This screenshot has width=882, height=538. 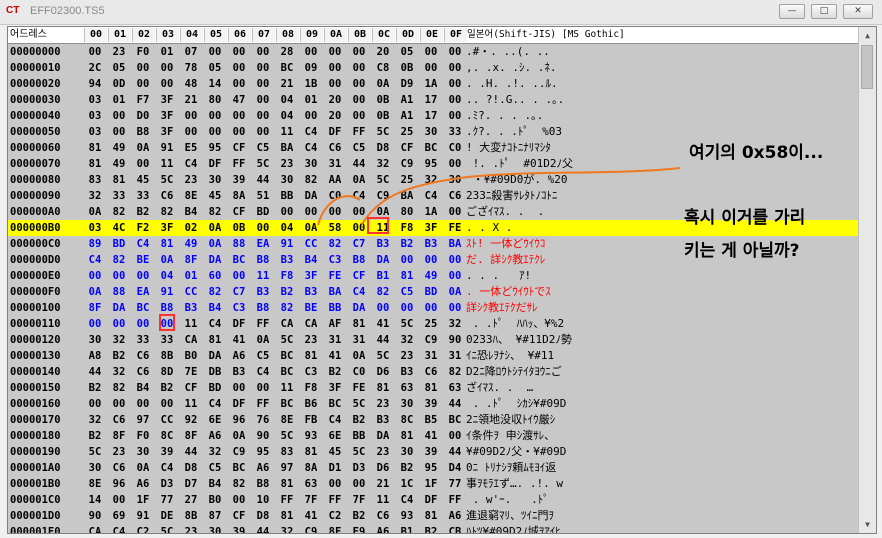 I want to click on annotation-line-3: 키는 게 아닐까?, so click(x=742, y=251).